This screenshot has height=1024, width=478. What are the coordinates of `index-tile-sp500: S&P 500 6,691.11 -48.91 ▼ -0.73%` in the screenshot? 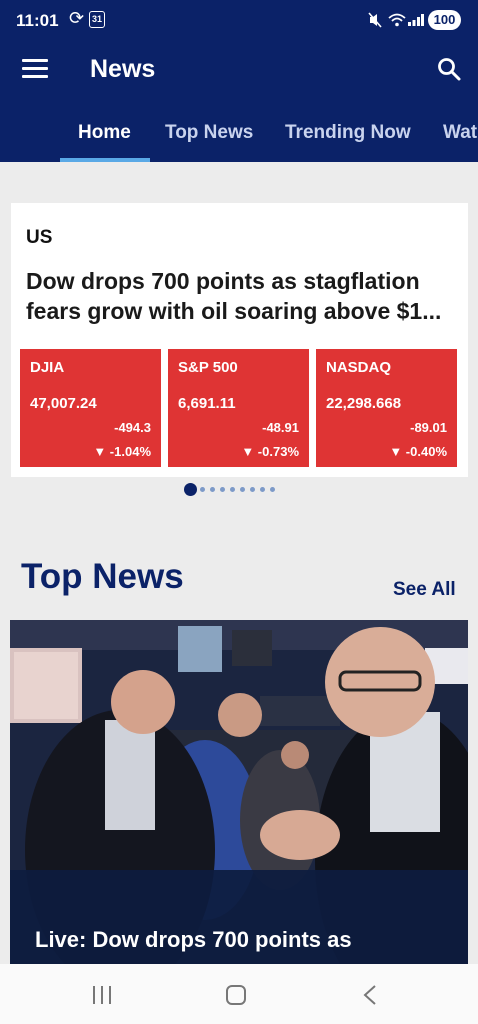 It's located at (238, 408).